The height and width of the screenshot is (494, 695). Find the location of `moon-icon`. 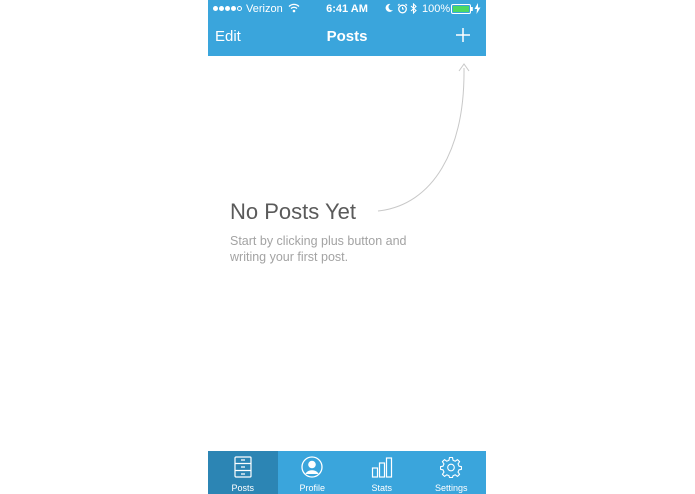

moon-icon is located at coordinates (389, 7).